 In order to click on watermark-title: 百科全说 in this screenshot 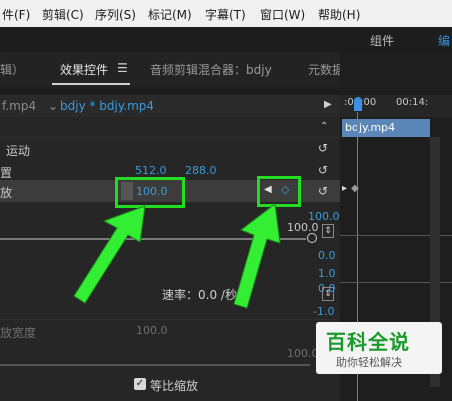, I will do `click(368, 342)`.